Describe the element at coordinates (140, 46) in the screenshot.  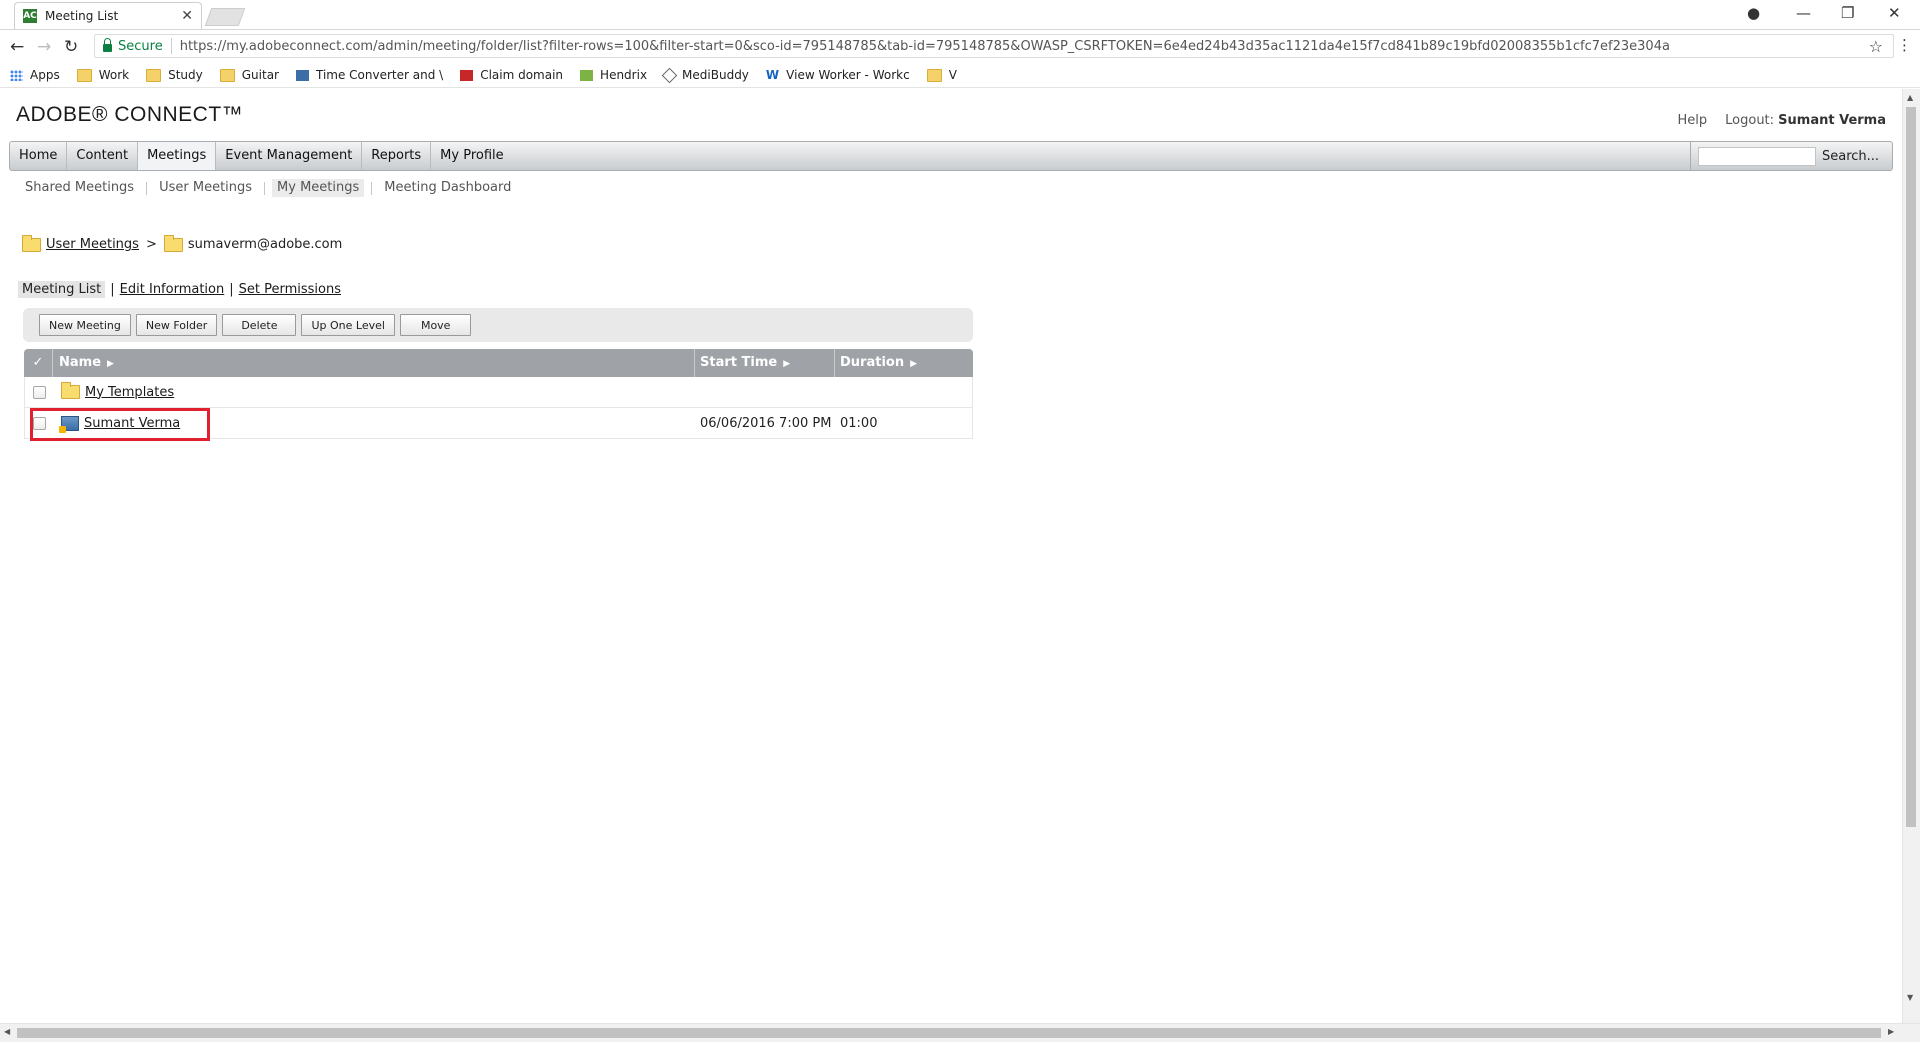
I see `secure-label: Secure` at that location.